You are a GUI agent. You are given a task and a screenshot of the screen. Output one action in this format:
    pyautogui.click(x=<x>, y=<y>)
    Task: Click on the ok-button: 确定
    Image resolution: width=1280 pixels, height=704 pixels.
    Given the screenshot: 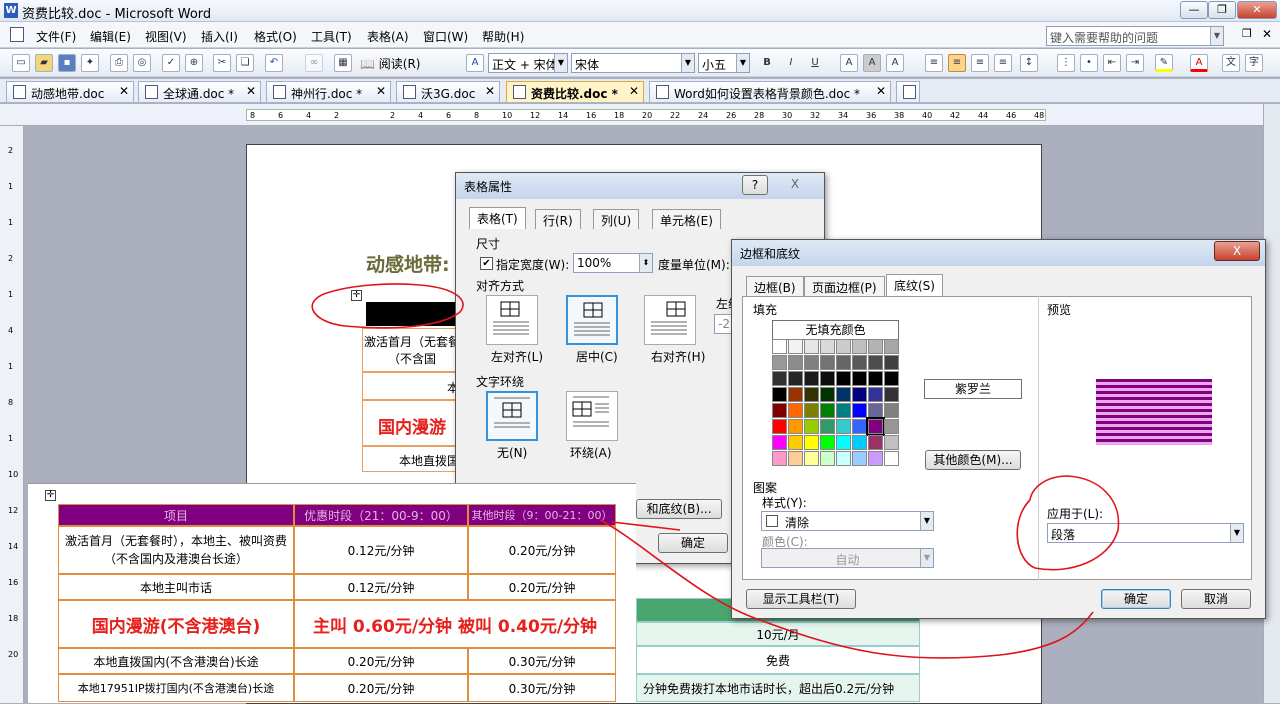 What is the action you would take?
    pyautogui.click(x=1136, y=599)
    